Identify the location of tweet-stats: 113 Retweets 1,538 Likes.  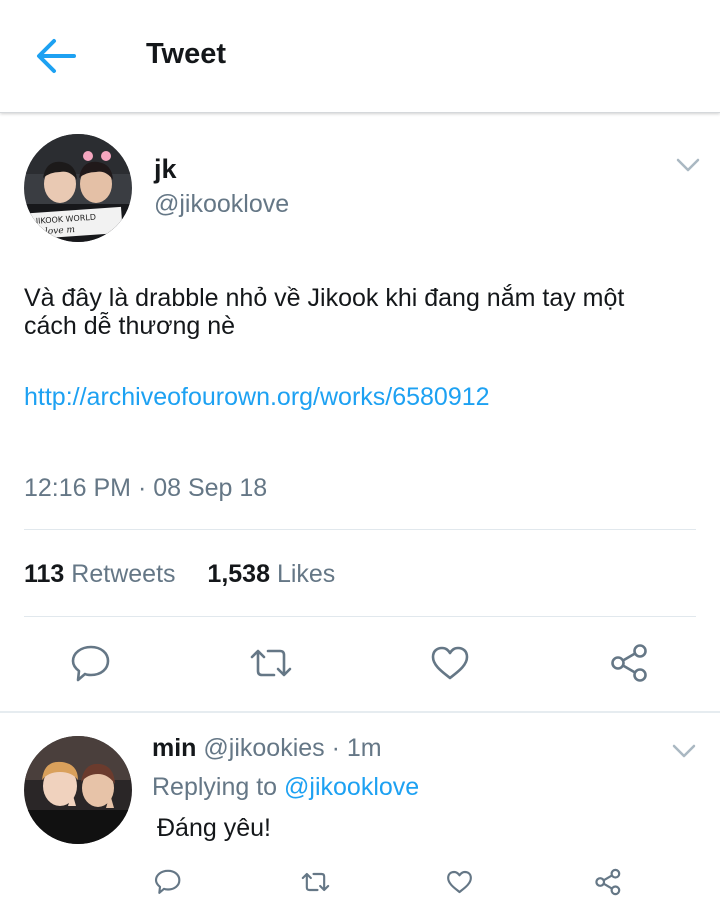
(179, 574).